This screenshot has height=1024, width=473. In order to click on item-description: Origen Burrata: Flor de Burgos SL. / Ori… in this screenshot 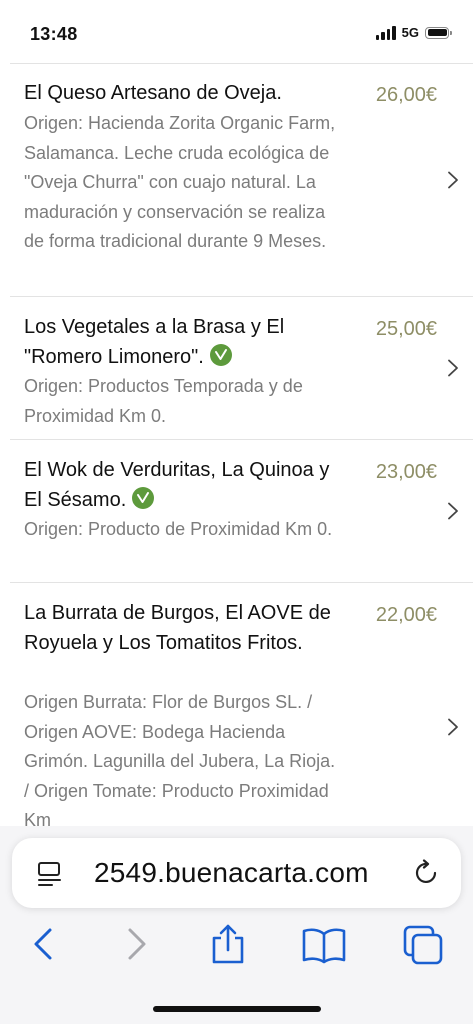, I will do `click(180, 759)`.